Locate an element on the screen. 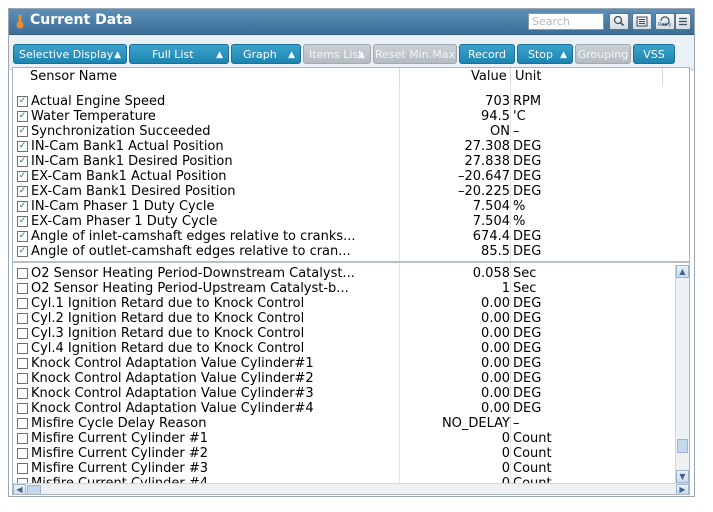 This screenshot has height=512, width=713. record-button: Record is located at coordinates (487, 54).